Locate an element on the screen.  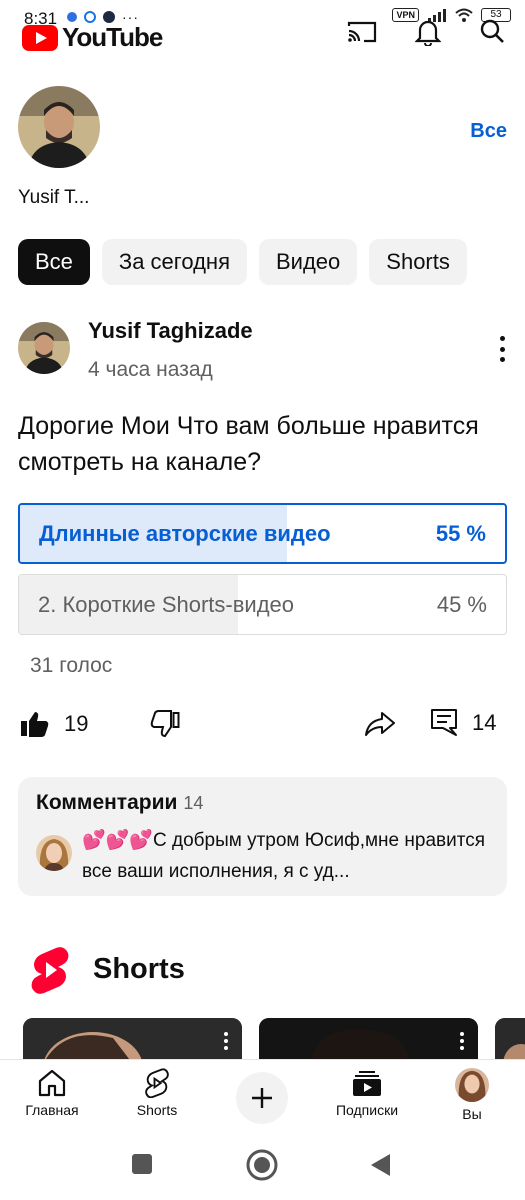
nav-home: Главная is located at coordinates (52, 1093).